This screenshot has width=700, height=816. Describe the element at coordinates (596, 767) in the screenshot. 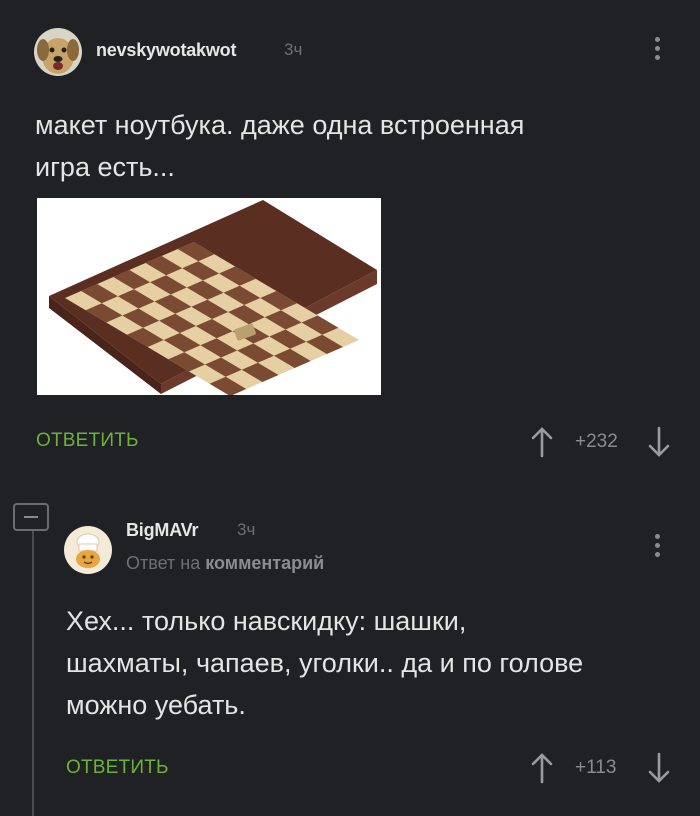

I see `rating-value: +113` at that location.